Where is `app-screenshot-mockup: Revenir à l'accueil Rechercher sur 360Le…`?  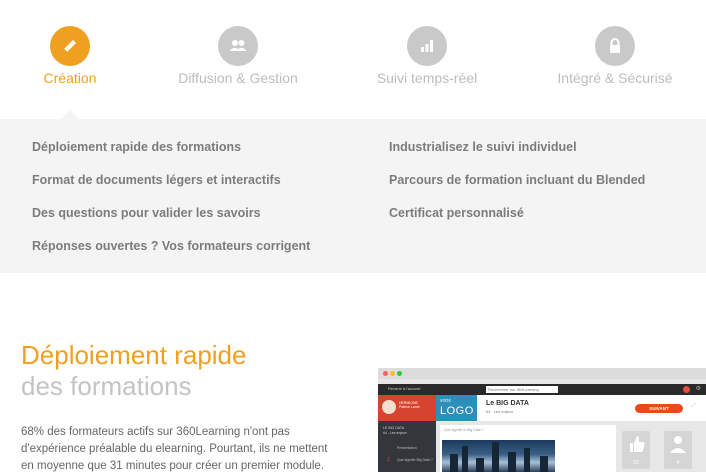
app-screenshot-mockup: Revenir à l'accueil Rechercher sur 360Le… is located at coordinates (542, 420).